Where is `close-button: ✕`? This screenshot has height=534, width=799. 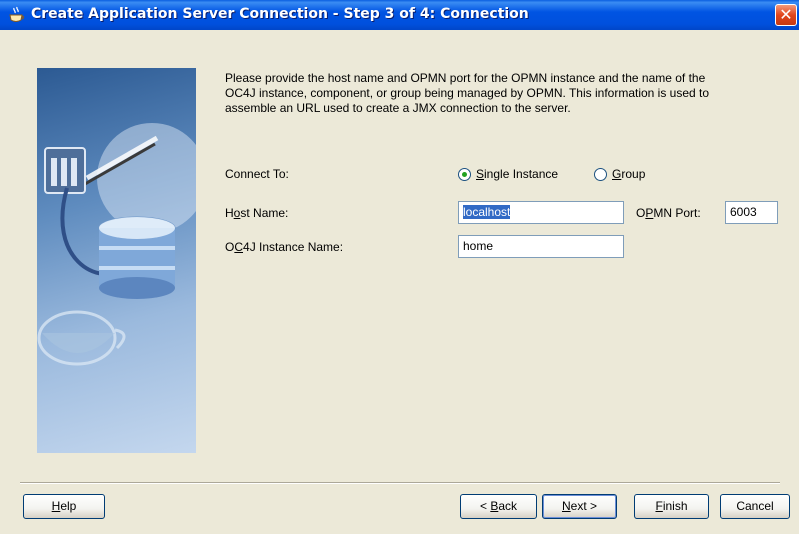
close-button: ✕ is located at coordinates (786, 15).